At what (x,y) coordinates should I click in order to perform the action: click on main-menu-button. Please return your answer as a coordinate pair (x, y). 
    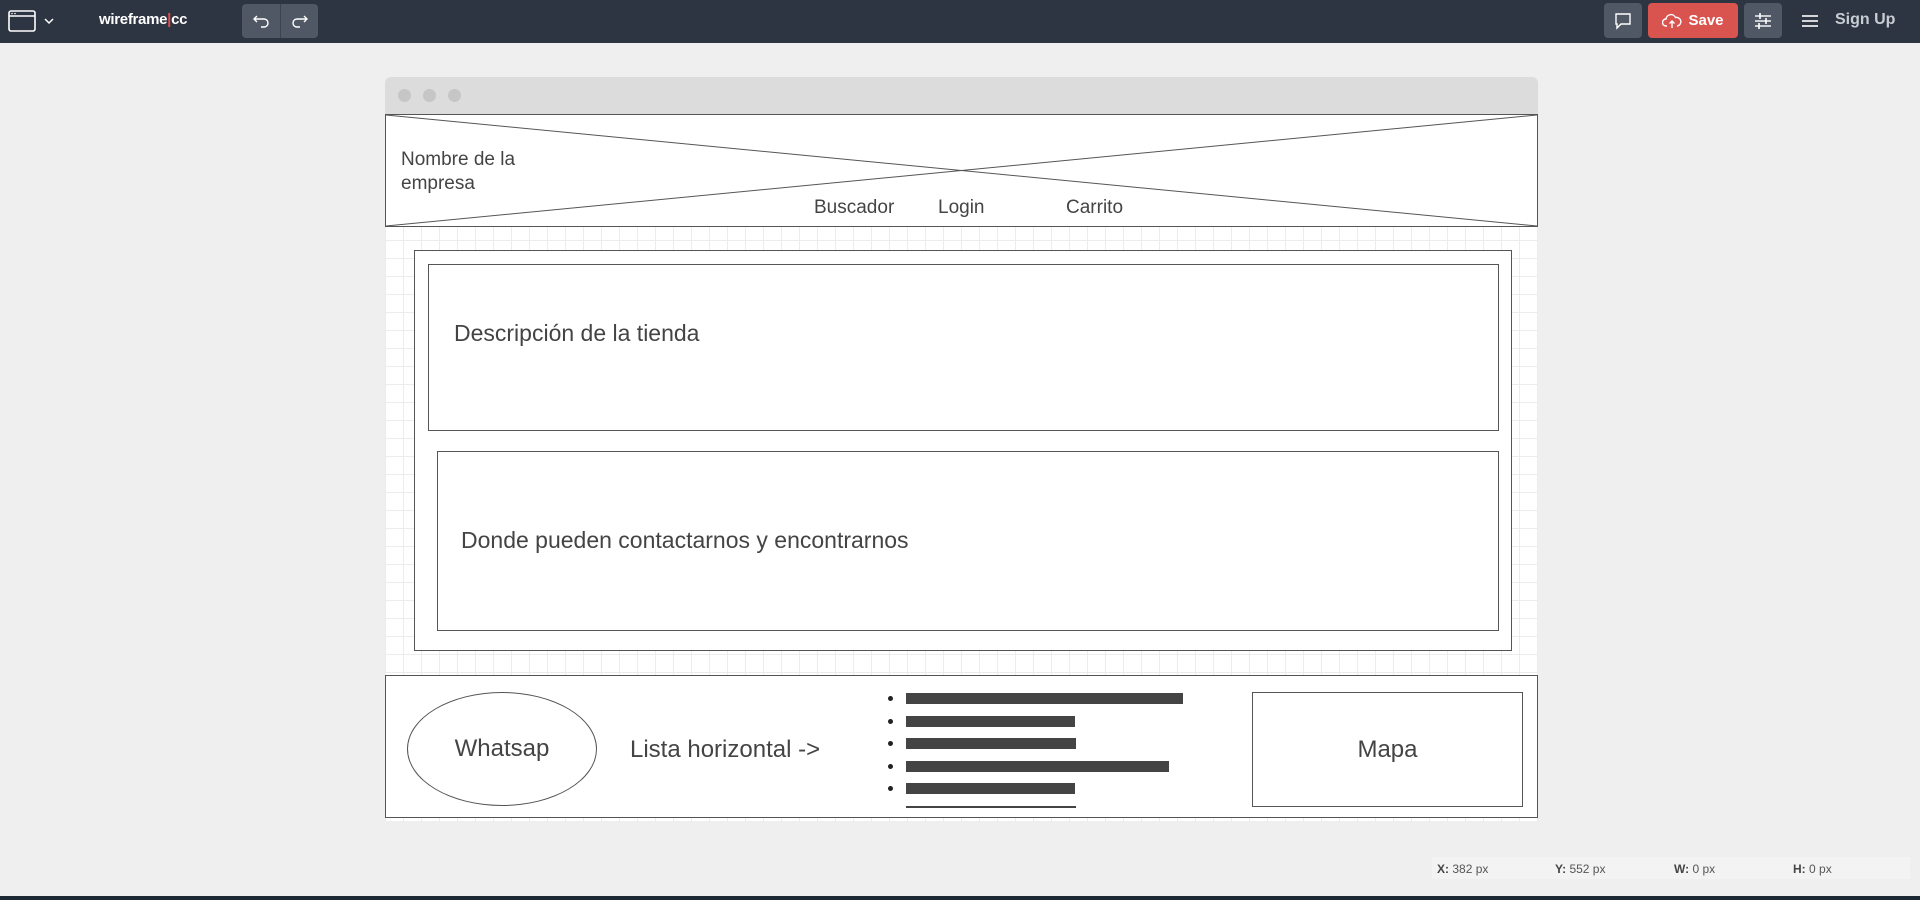
    Looking at the image, I should click on (1810, 21).